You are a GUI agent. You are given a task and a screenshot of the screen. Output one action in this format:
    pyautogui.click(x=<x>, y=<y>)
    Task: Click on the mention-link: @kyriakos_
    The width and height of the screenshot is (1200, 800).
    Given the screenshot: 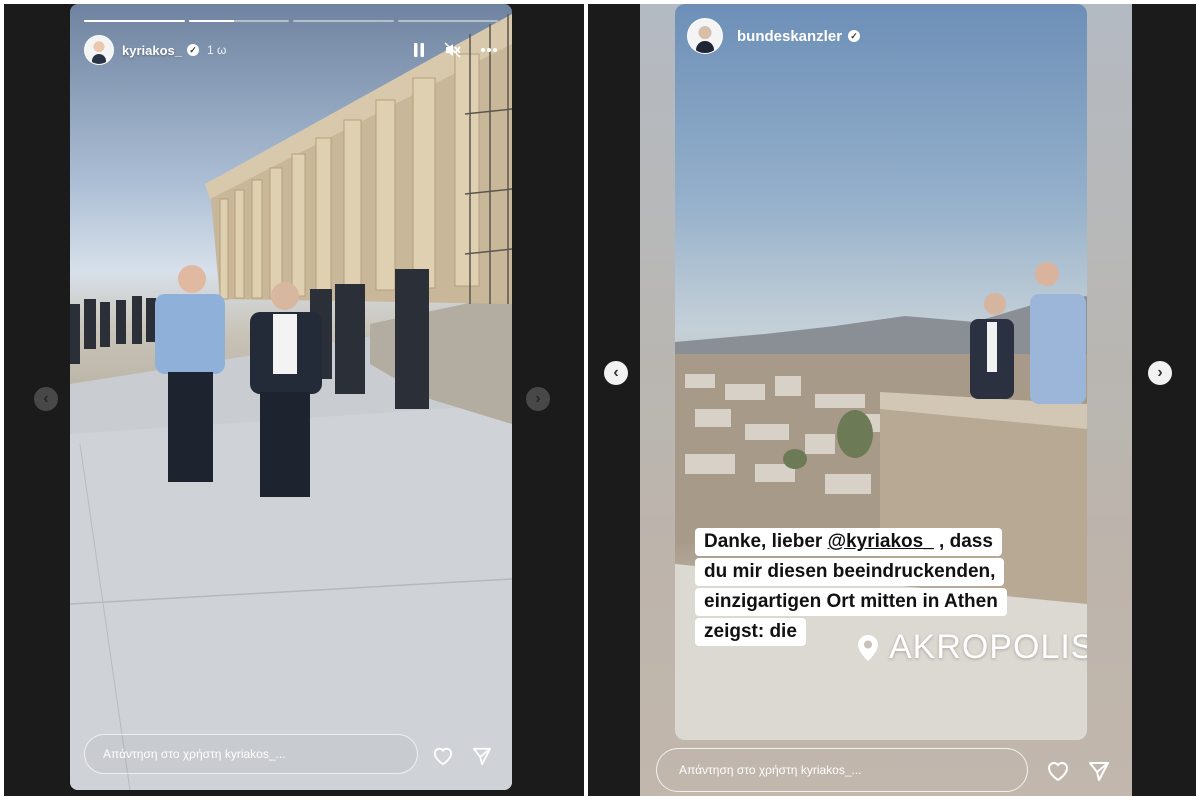 What is the action you would take?
    pyautogui.click(x=881, y=541)
    